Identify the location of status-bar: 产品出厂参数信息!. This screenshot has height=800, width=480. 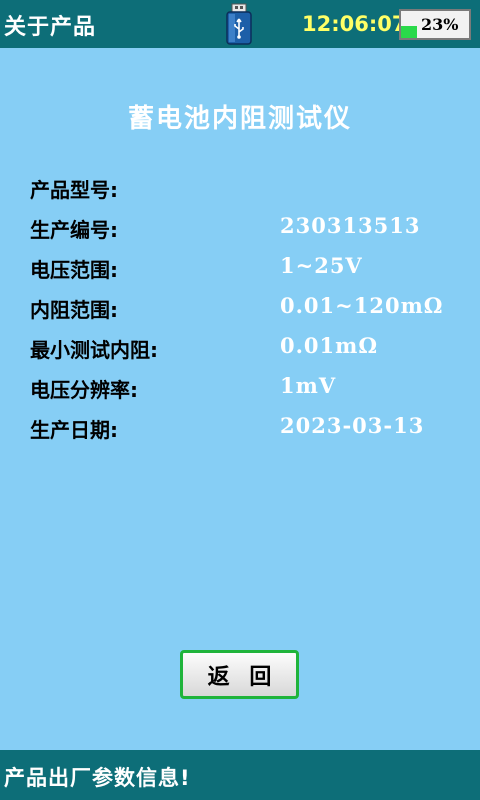
(240, 775).